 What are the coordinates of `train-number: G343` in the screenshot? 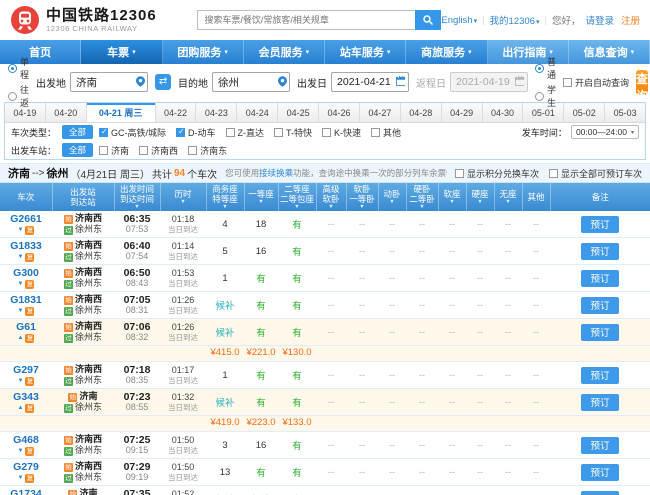 It's located at (26, 397).